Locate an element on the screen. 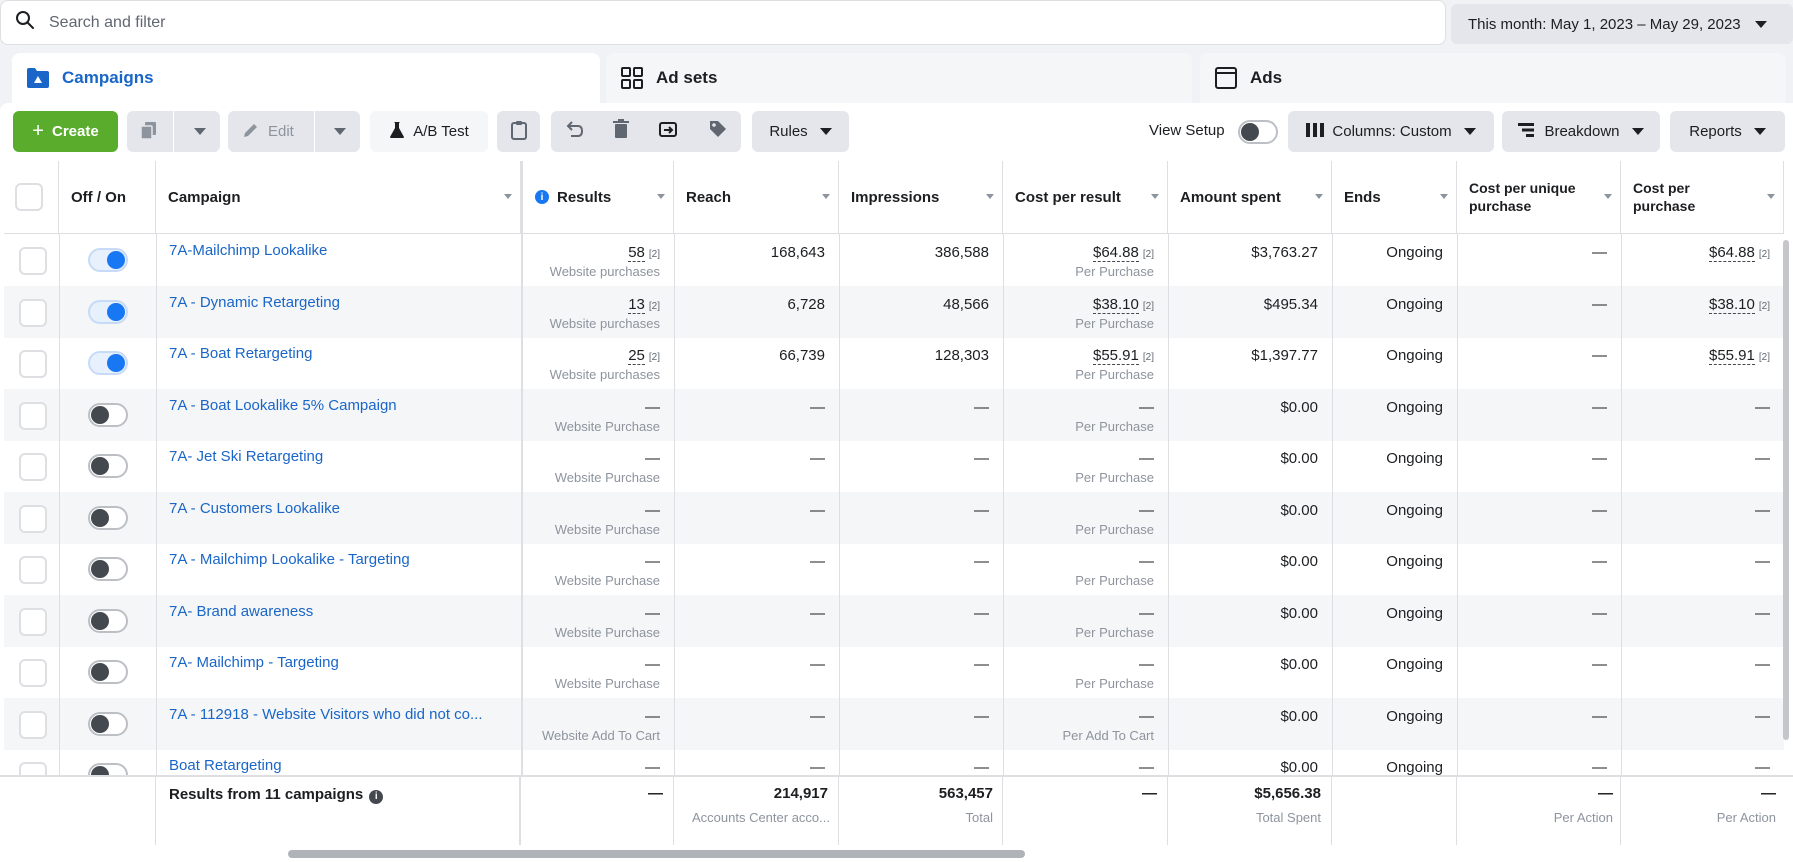 The image size is (1793, 862). table-row: Boat Retargeting — — — — $0.00 Ongoing — — is located at coordinates (894, 763).